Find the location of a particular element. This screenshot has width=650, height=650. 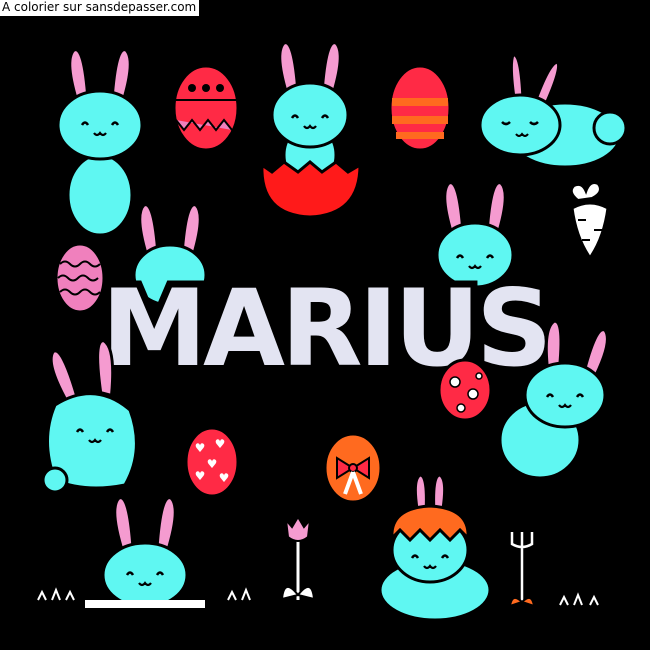

easter-egg-icon: ♥ ♥ ♥ ♥ ♥ is located at coordinates (212, 462).